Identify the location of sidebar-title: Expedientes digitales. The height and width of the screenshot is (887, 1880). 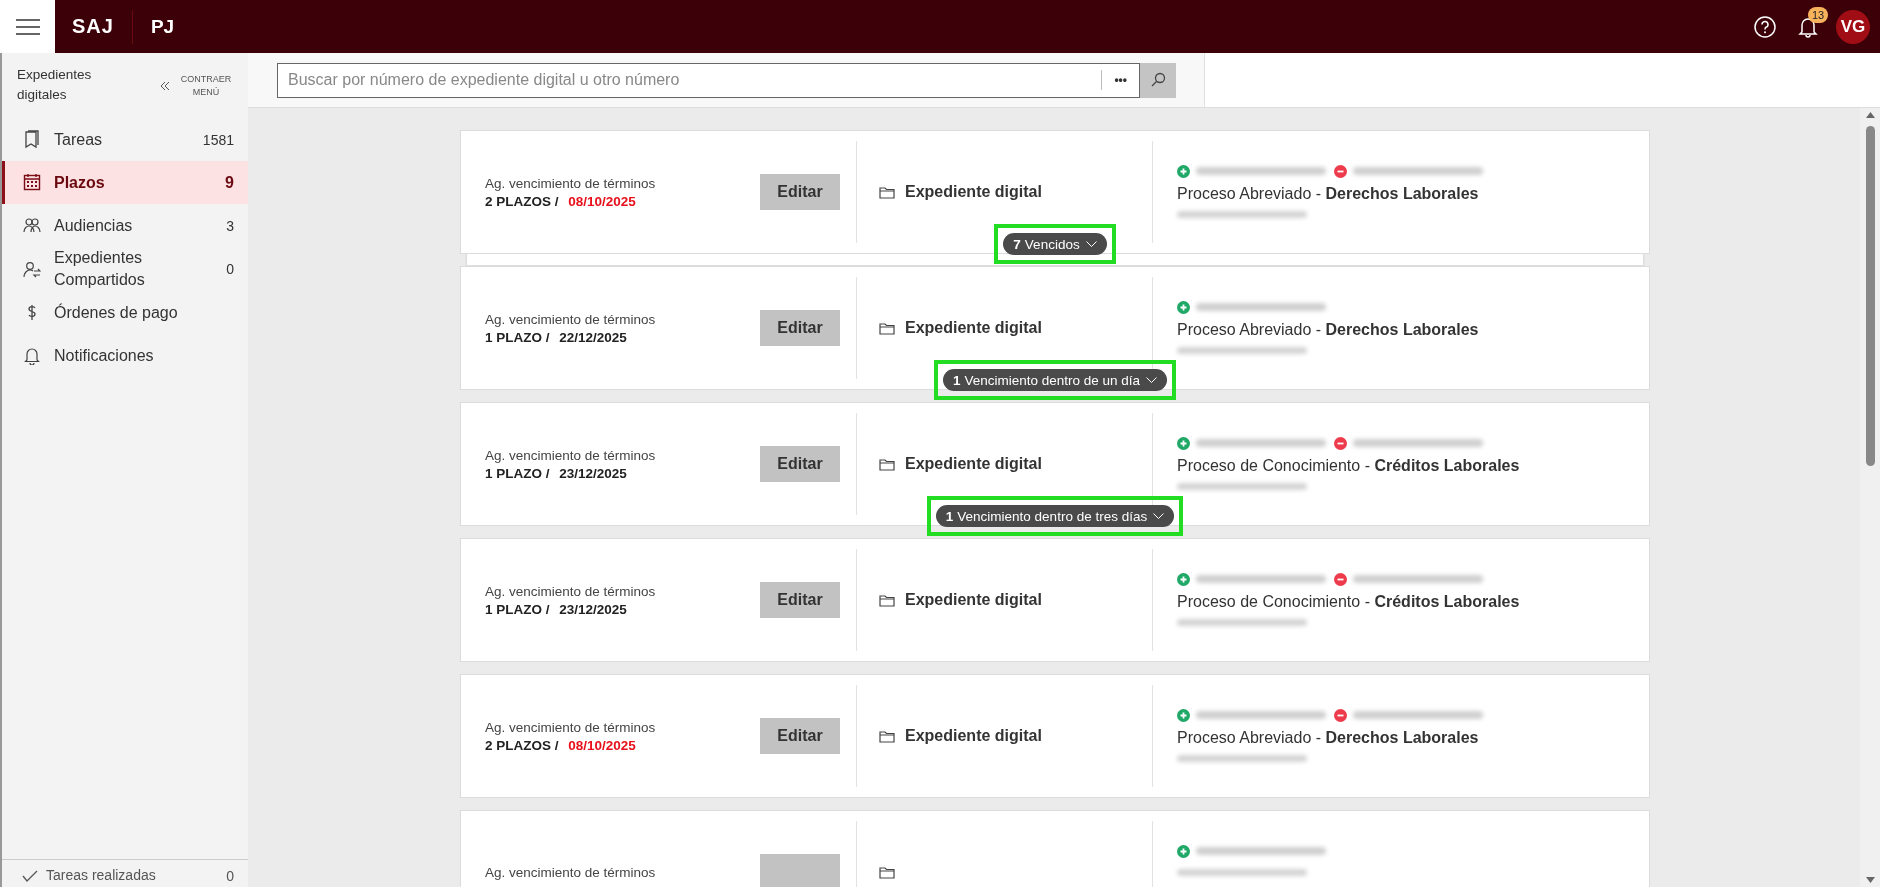
(55, 85).